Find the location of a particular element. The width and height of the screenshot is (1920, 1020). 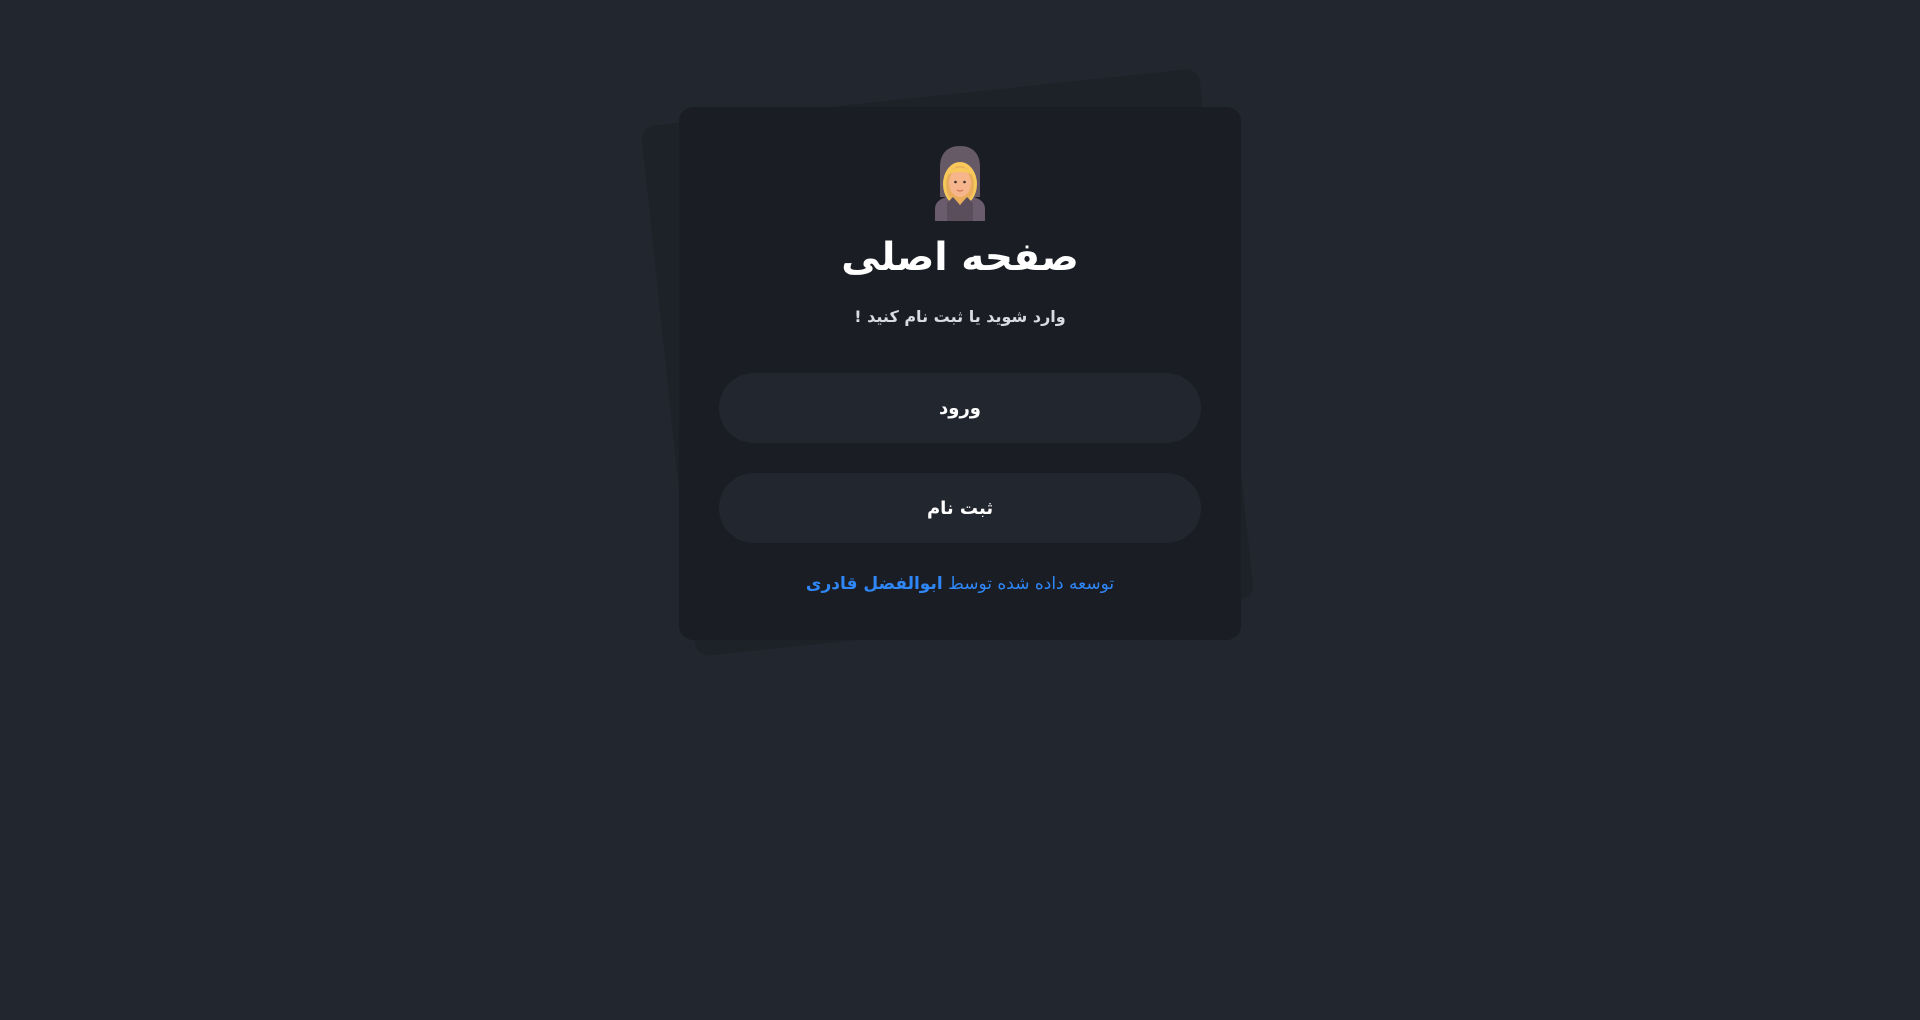

user-avatar-icon is located at coordinates (960, 183).